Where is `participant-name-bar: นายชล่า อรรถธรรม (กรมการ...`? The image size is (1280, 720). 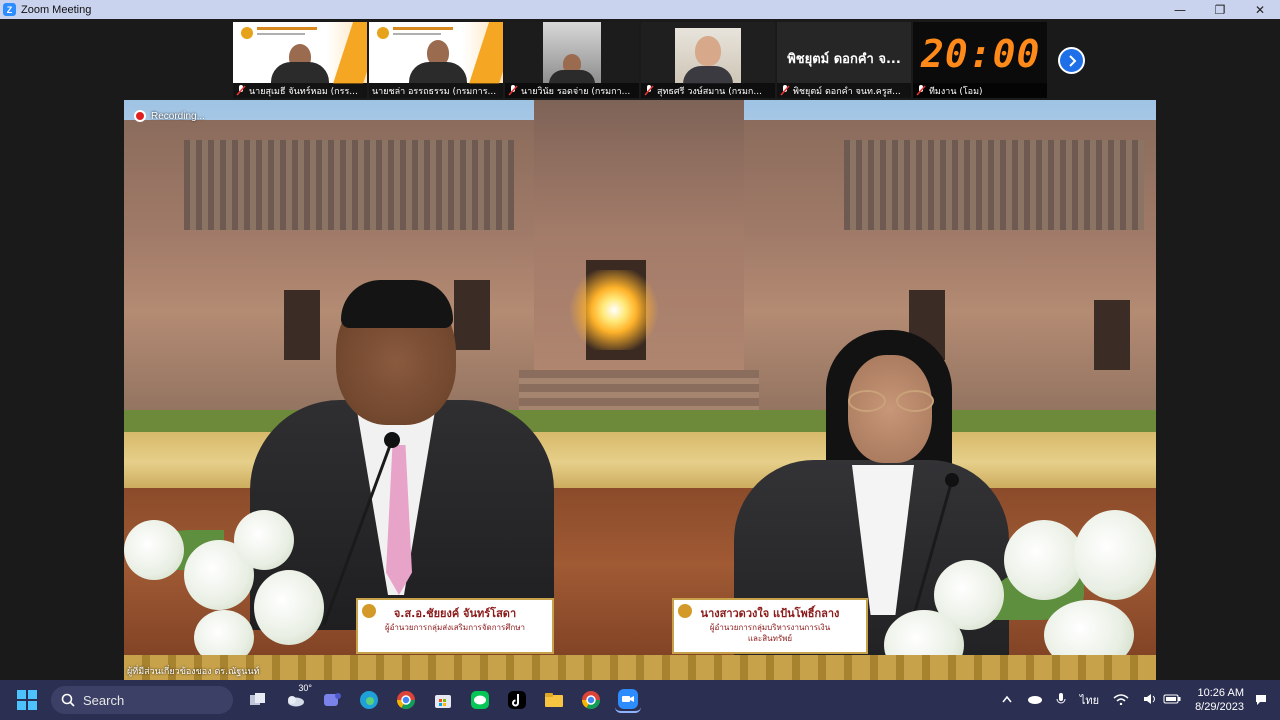
participant-name-bar: นายชล่า อรรถธรรม (กรมการ... is located at coordinates (436, 90).